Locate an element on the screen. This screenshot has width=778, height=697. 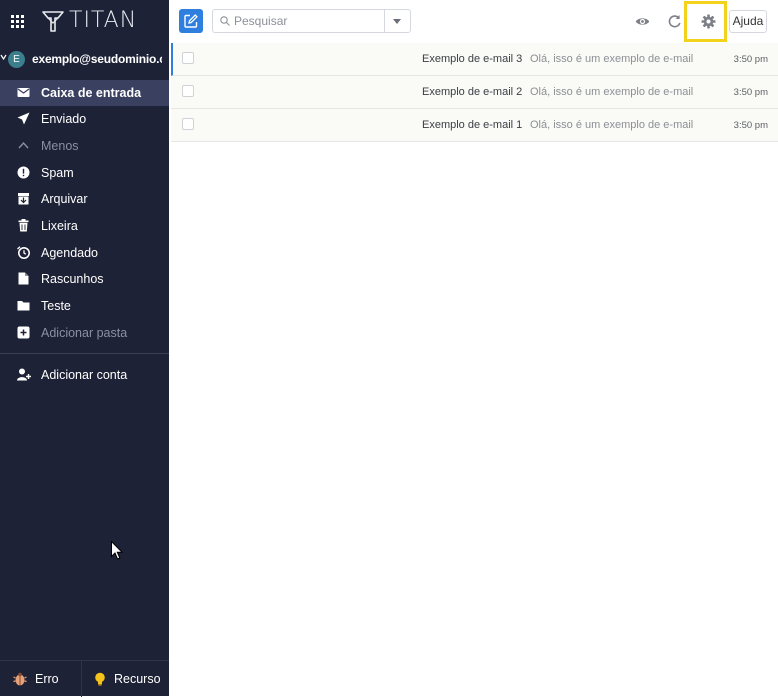
brand-name: TITAN is located at coordinates (103, 20).